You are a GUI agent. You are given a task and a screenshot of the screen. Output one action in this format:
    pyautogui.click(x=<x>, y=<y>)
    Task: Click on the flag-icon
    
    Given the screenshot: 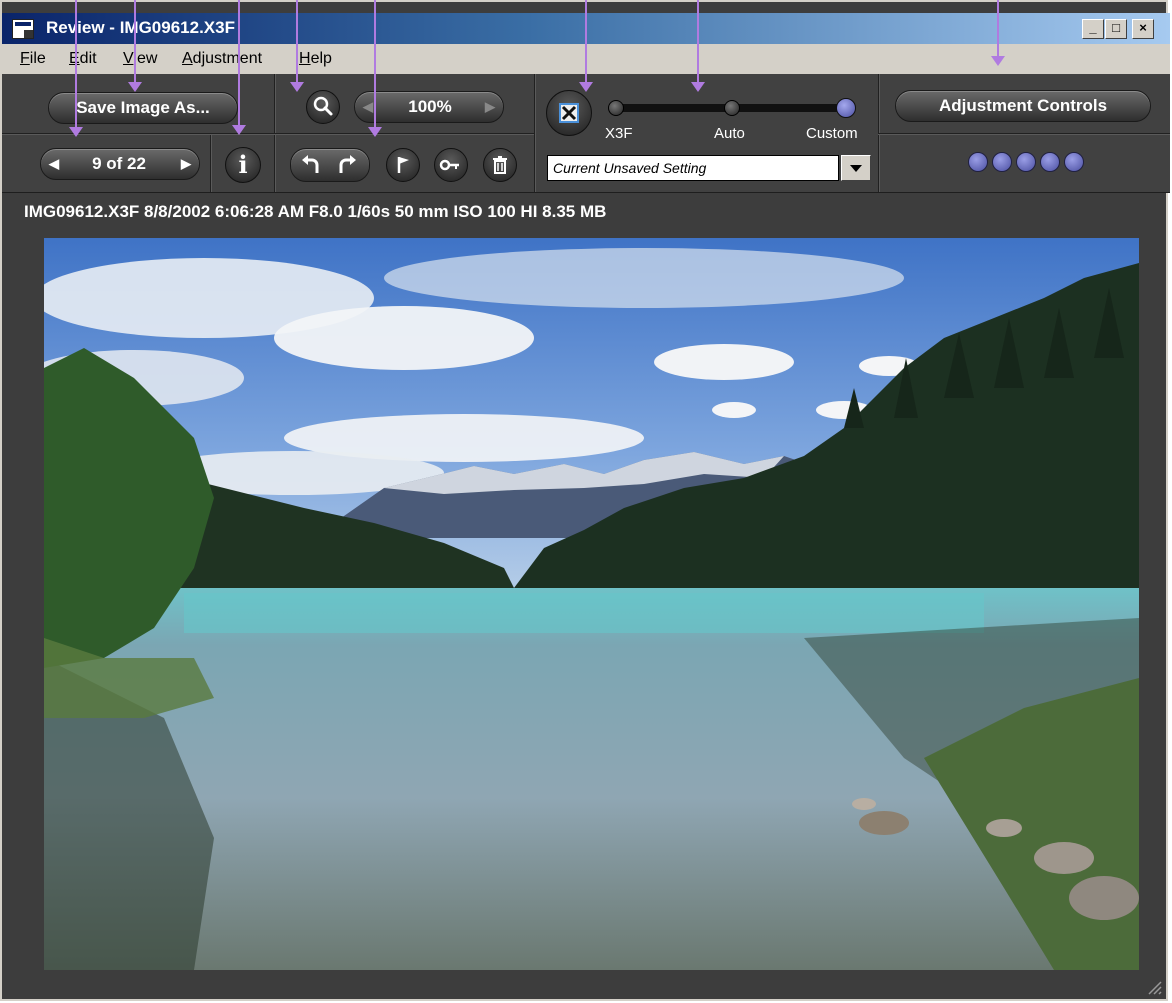 What is the action you would take?
    pyautogui.click(x=403, y=165)
    